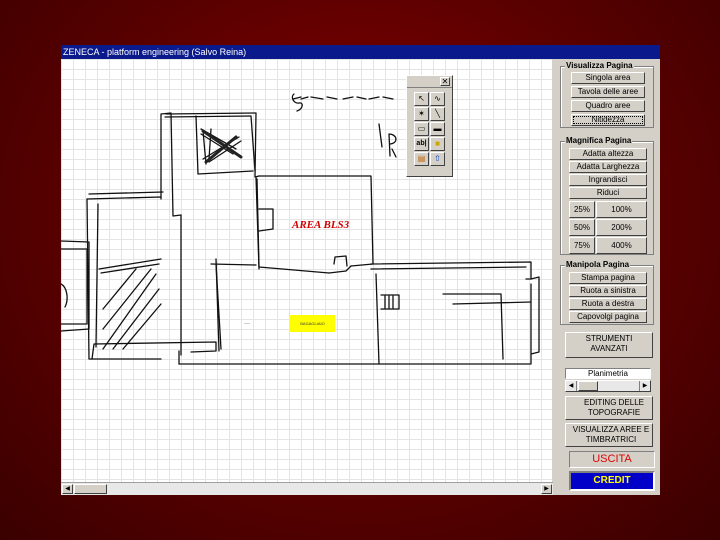  I want to click on freeform-icon: ∿, so click(437, 99).